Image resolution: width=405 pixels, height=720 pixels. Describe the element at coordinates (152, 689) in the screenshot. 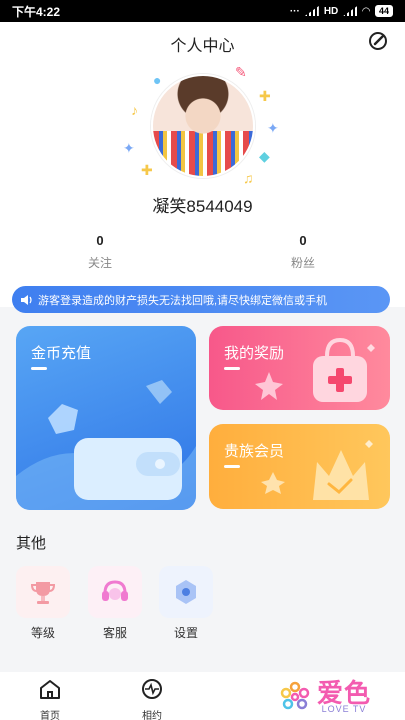

I see `pulse-icon` at that location.